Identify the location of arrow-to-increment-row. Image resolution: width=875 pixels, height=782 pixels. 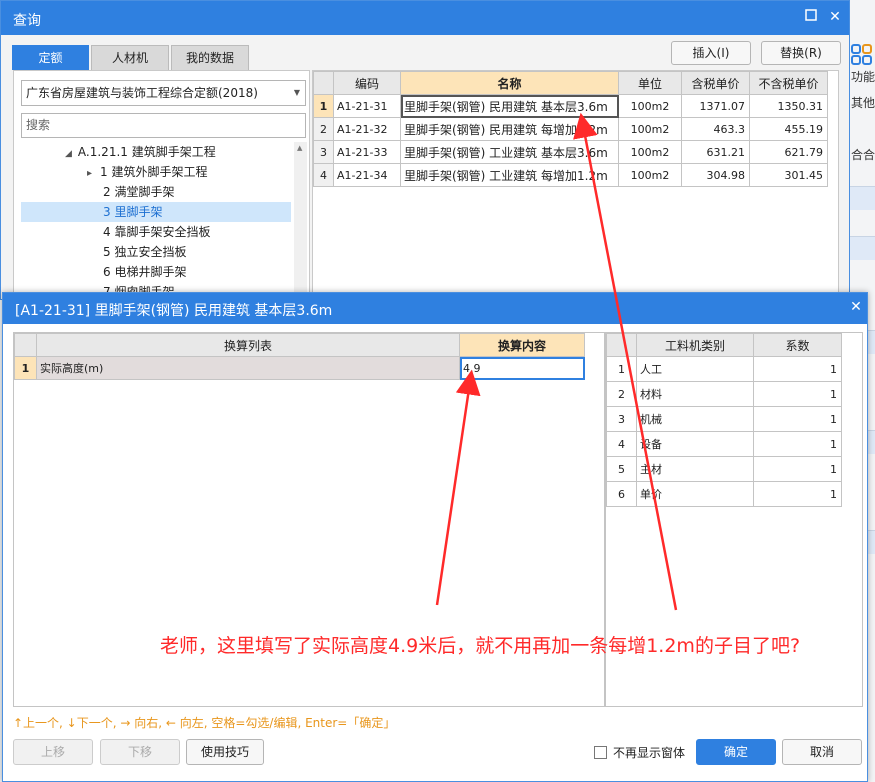
(625, 361).